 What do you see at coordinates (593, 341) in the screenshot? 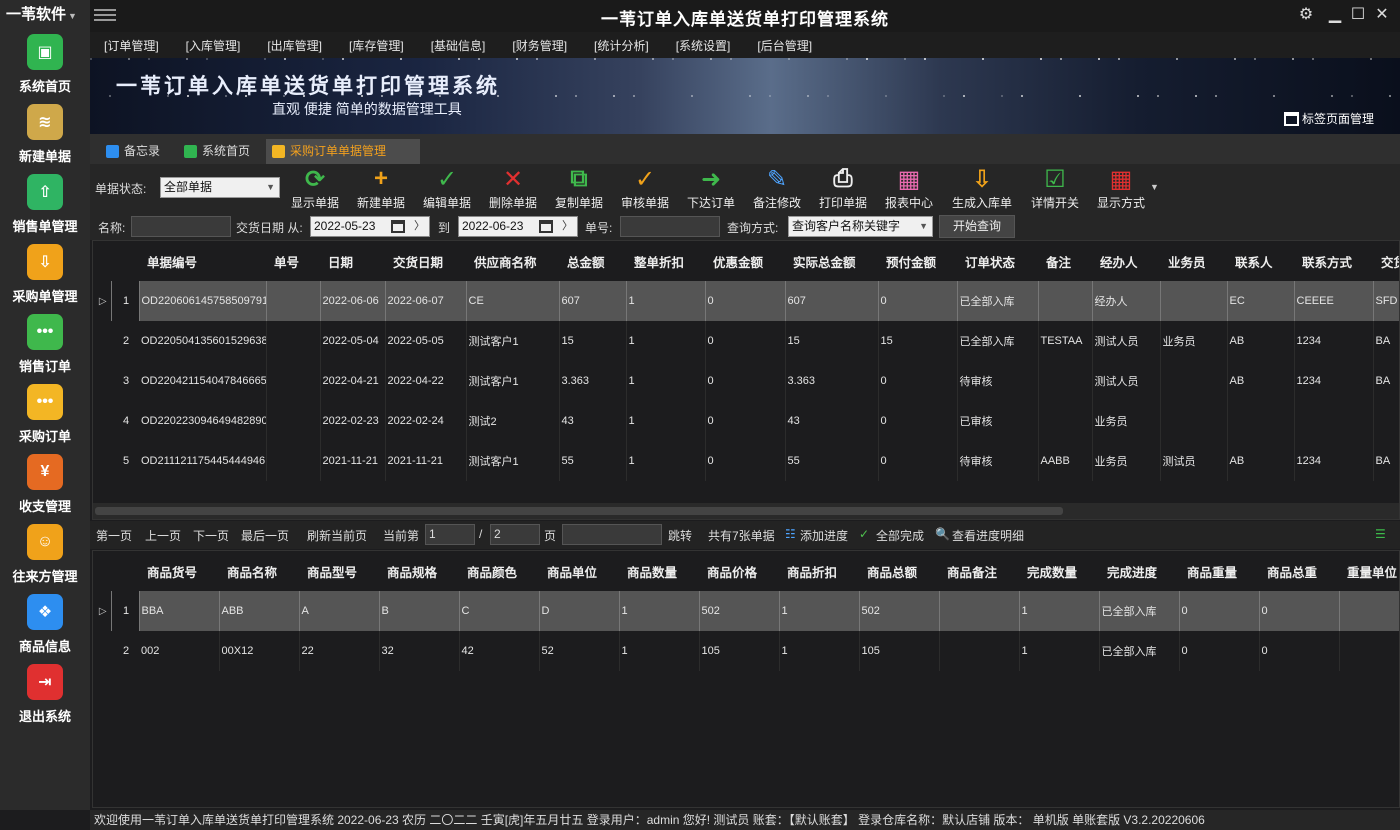
I see `table-cell: 15` at bounding box center [593, 341].